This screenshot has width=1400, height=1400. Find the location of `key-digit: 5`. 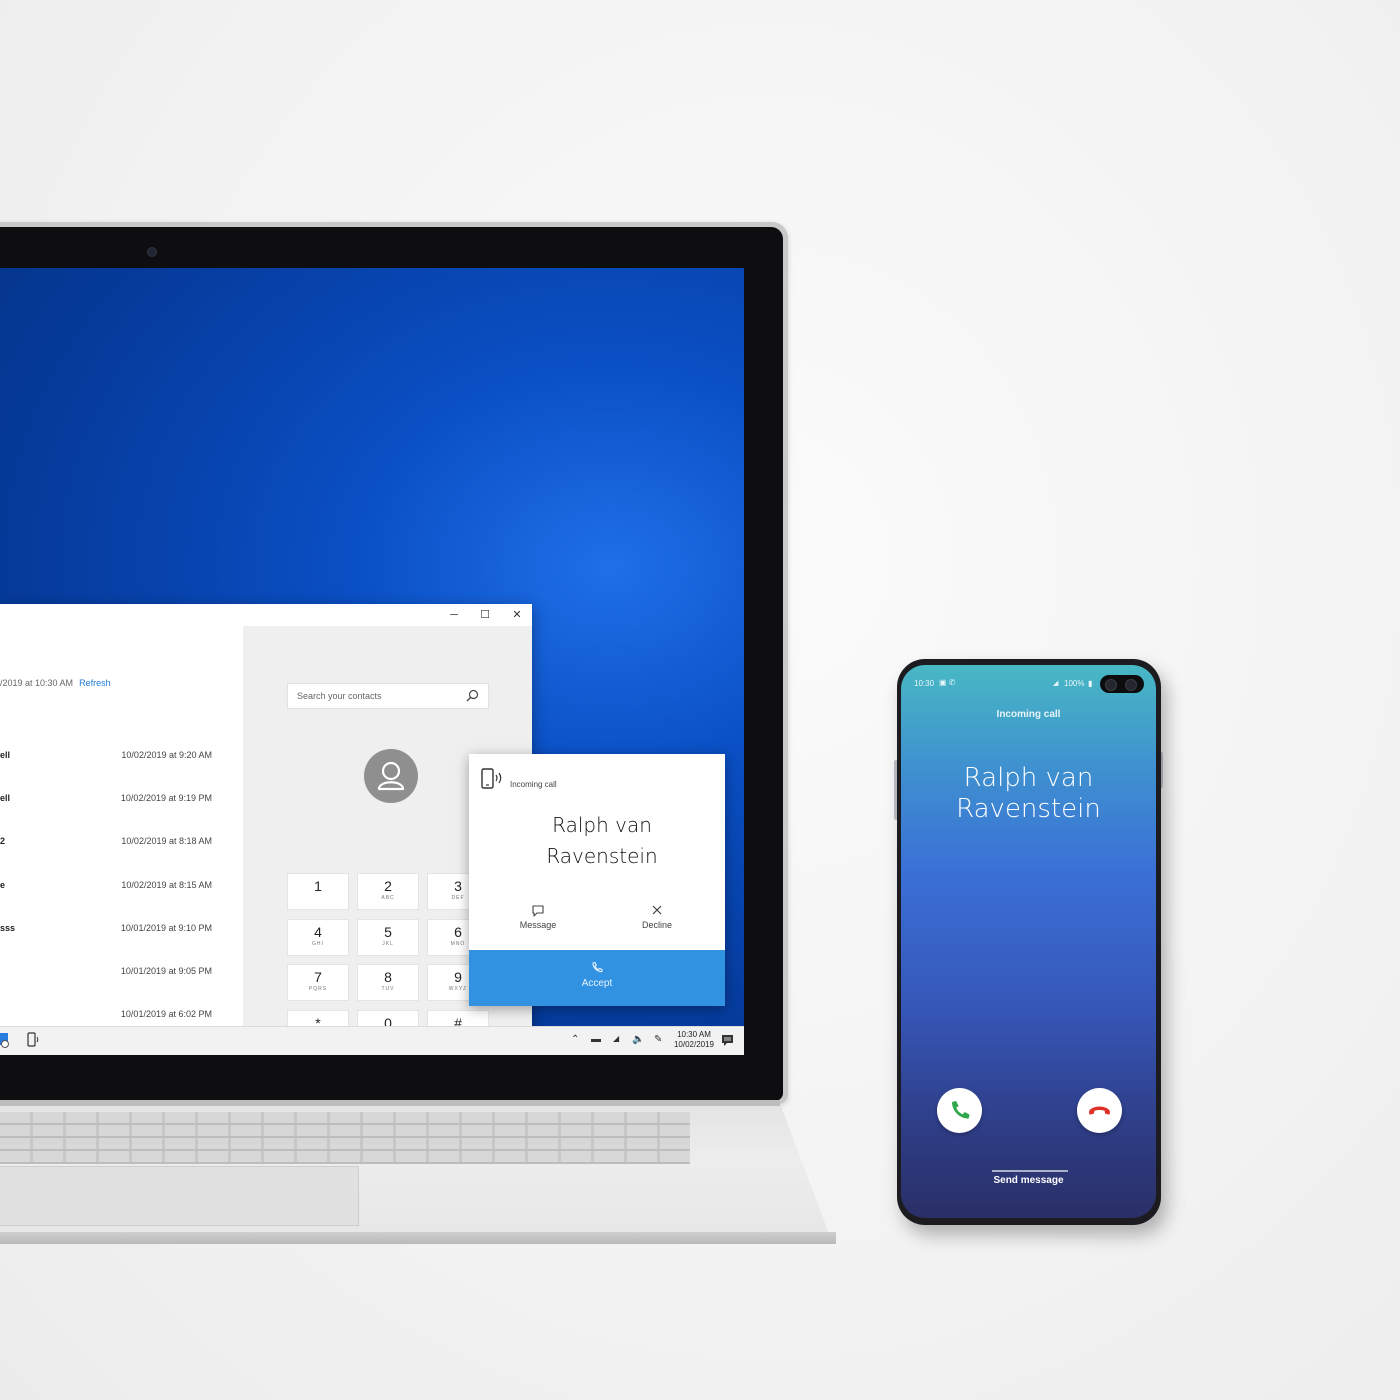

key-digit: 5 is located at coordinates (388, 931).